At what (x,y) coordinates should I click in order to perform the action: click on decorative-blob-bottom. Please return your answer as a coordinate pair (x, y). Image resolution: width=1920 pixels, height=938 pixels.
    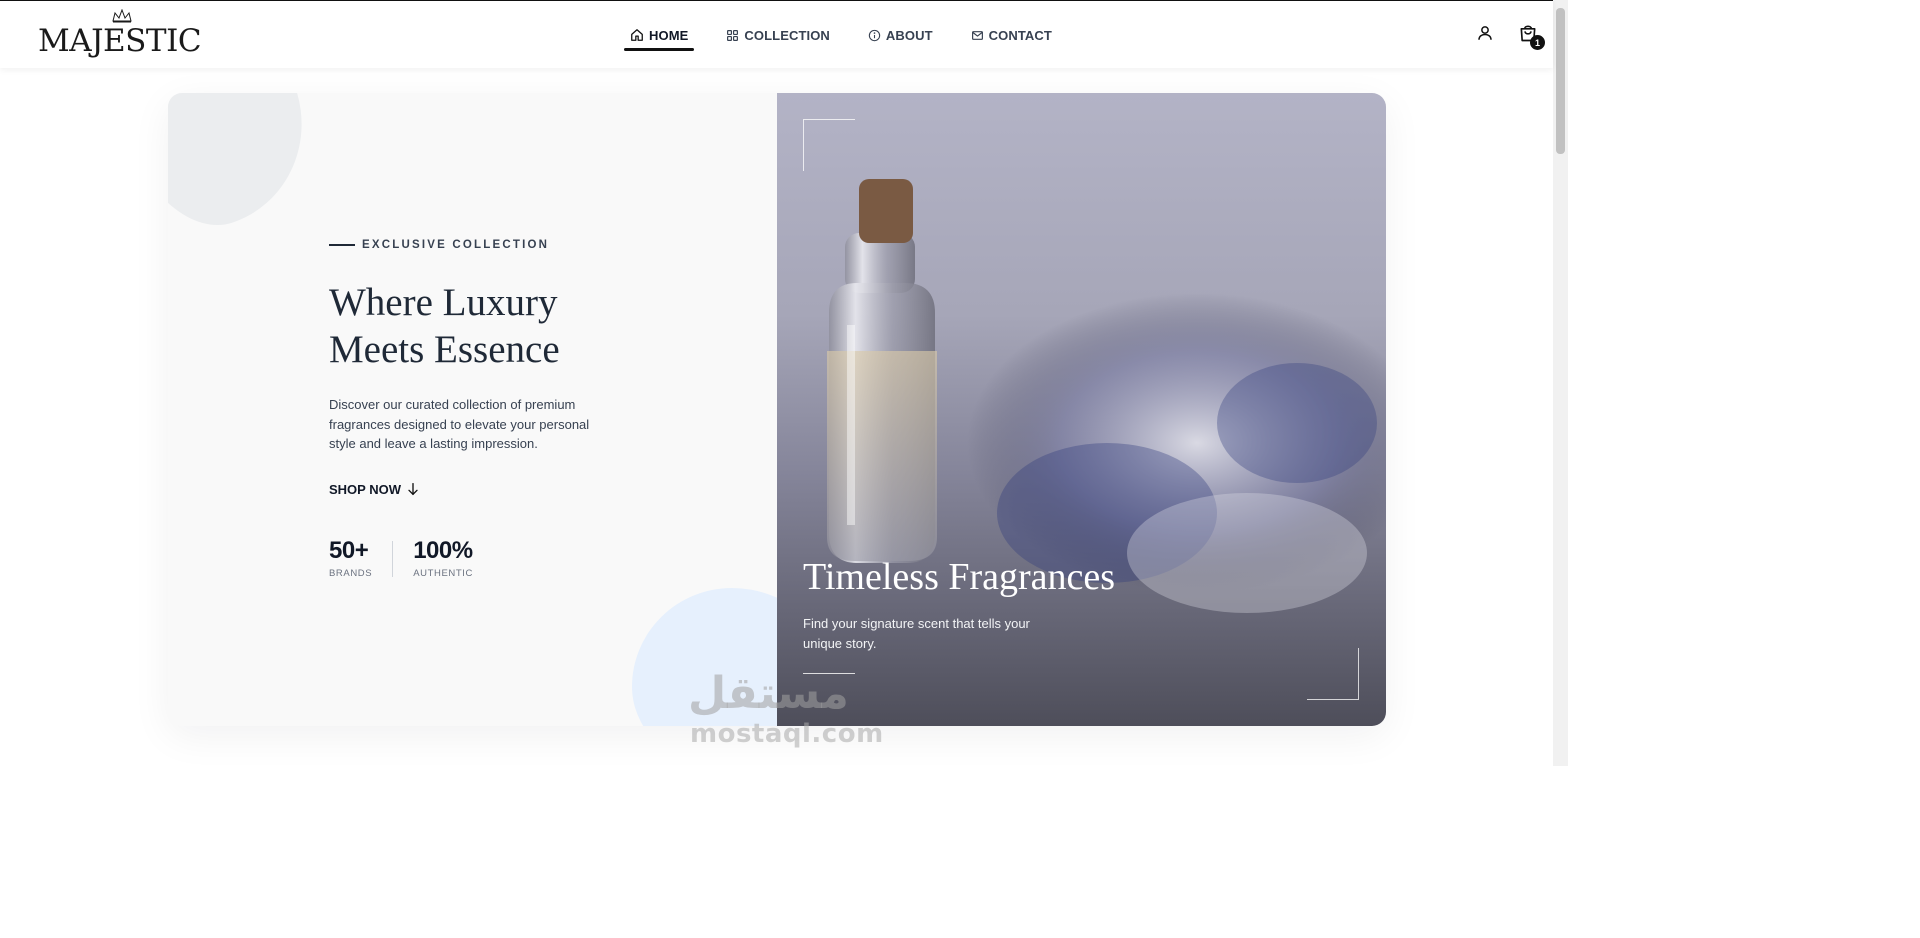
    Looking at the image, I should click on (704, 657).